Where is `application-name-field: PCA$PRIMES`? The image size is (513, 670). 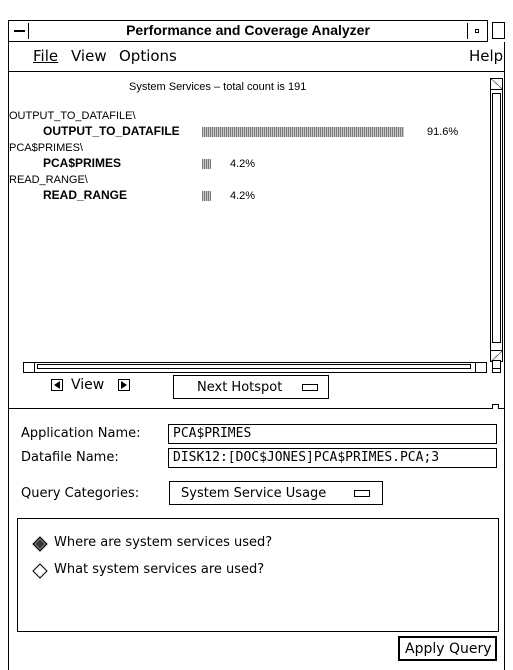
application-name-field: PCA$PRIMES is located at coordinates (332, 434).